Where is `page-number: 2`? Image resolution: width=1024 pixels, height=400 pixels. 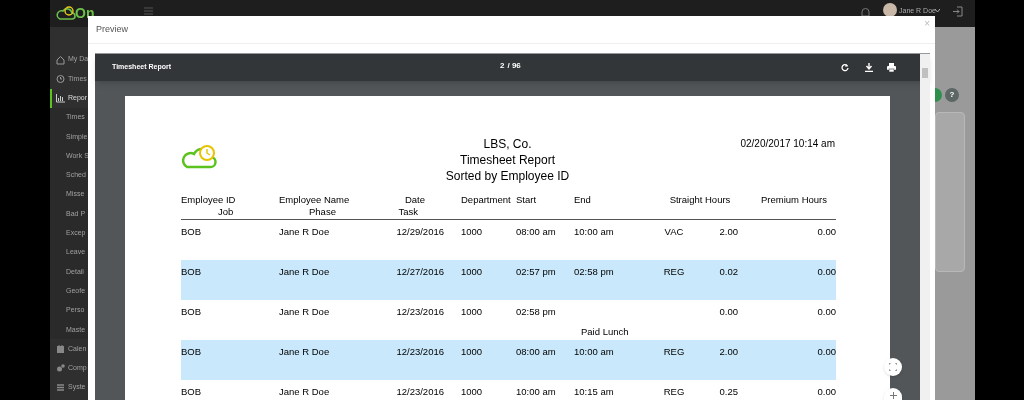
page-number: 2 is located at coordinates (502, 66).